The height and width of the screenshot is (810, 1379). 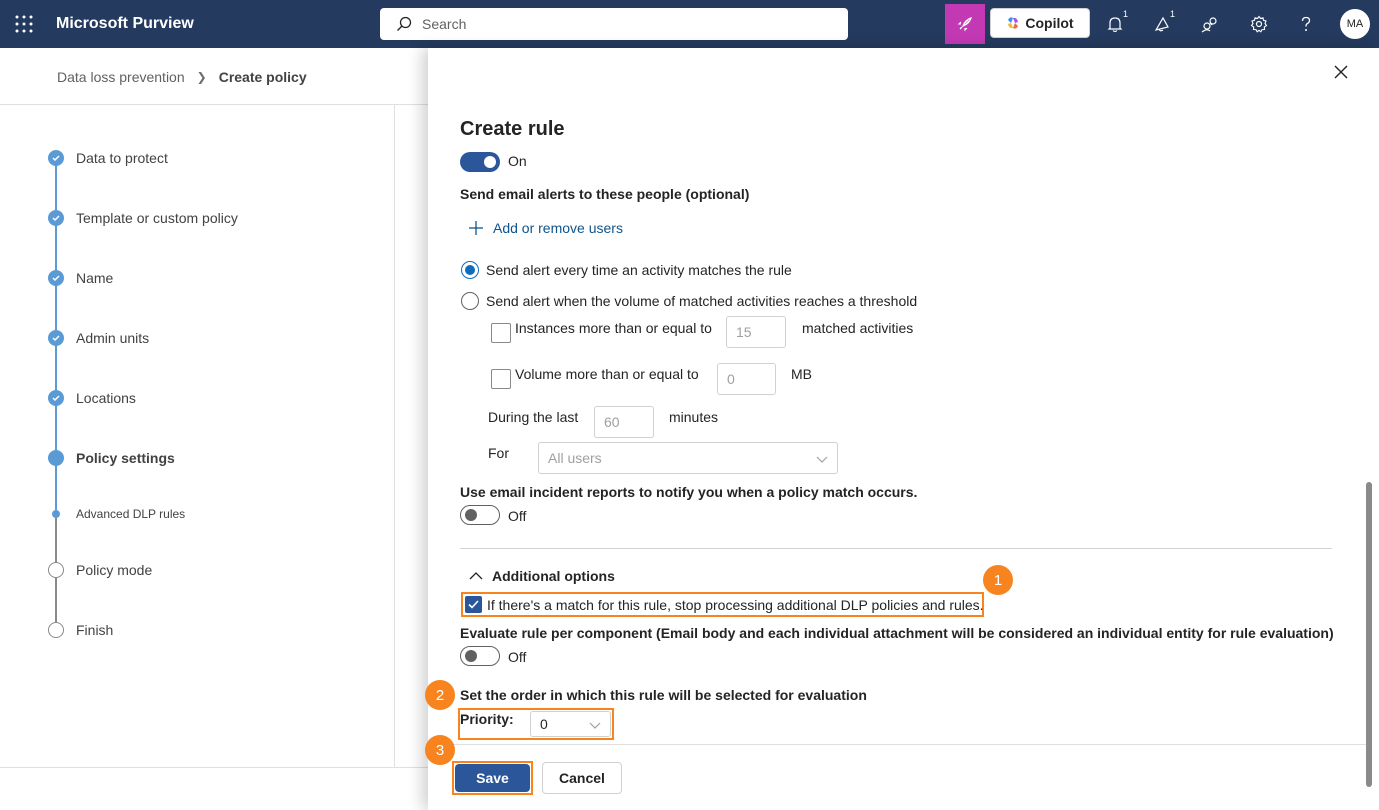 I want to click on for-users-value: All users, so click(x=575, y=458).